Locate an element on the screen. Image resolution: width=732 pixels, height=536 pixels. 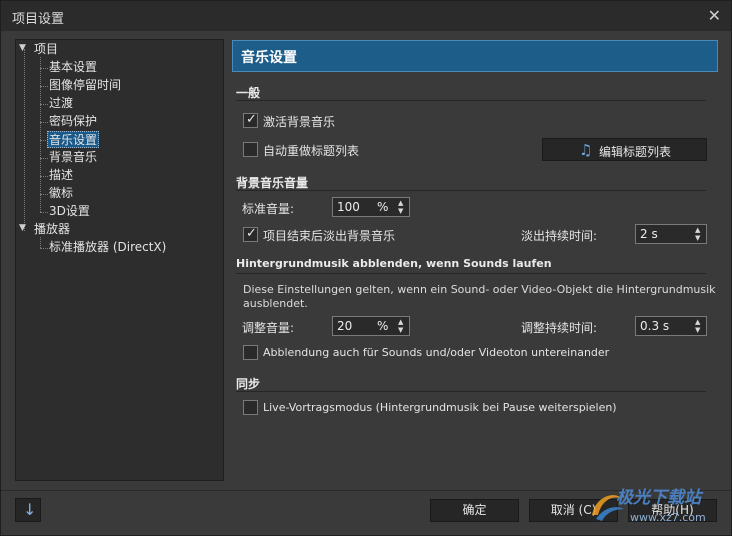
section-volume-title: 背景音乐音量 is located at coordinates (272, 183).